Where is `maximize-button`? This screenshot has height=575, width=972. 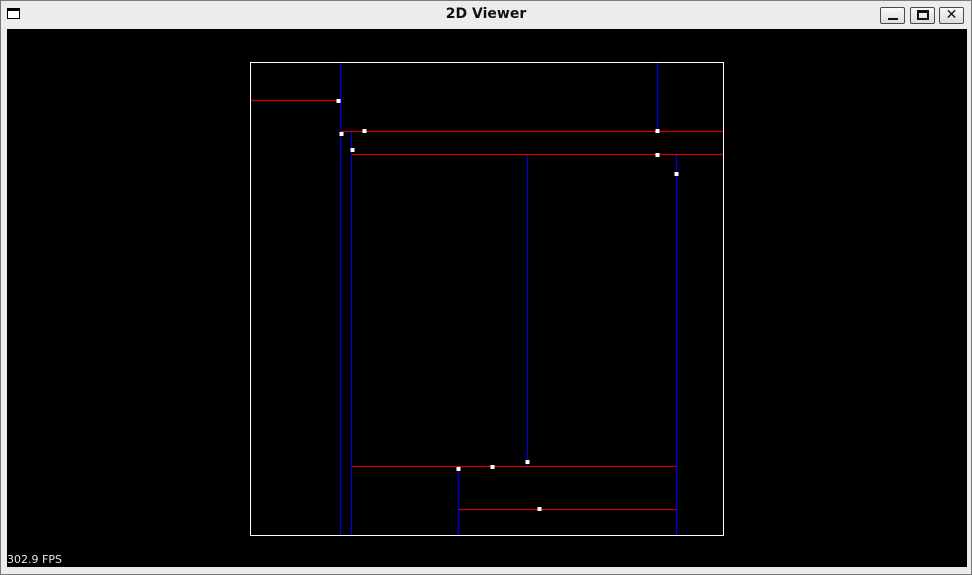
maximize-button is located at coordinates (922, 15).